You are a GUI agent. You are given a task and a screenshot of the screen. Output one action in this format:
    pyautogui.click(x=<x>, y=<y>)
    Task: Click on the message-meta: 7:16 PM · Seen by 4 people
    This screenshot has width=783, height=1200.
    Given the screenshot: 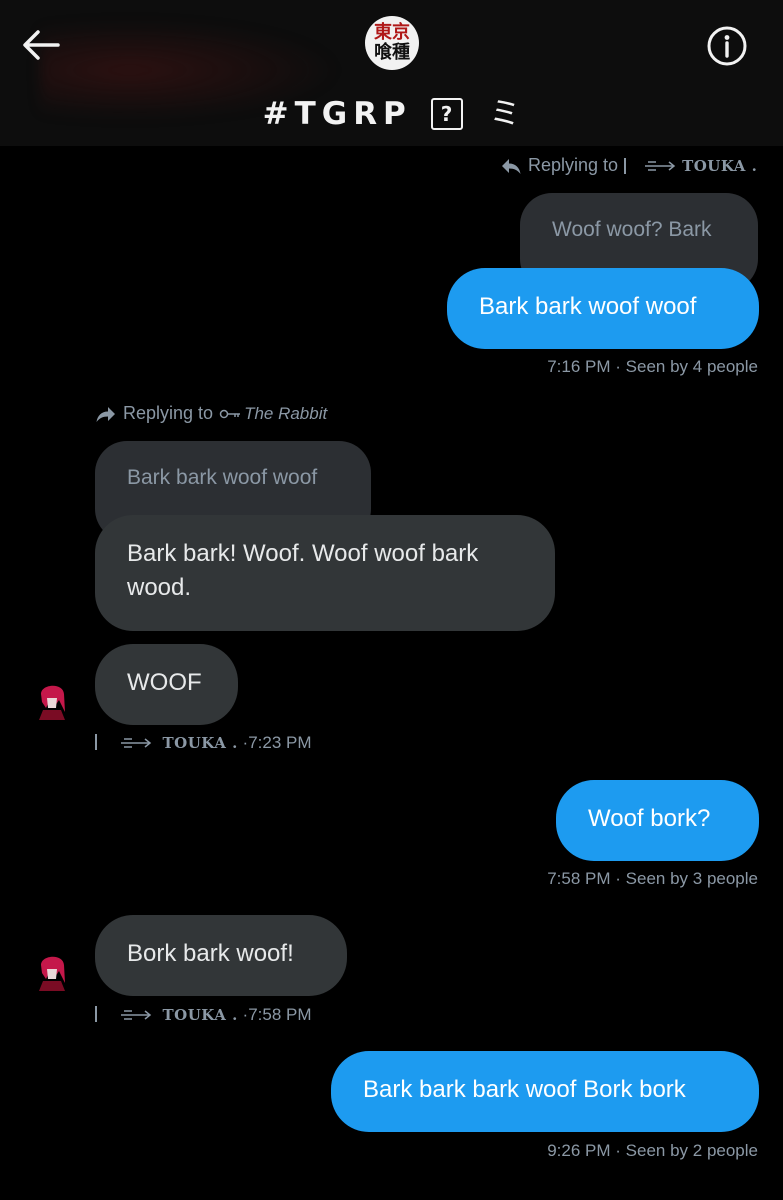 What is the action you would take?
    pyautogui.click(x=652, y=367)
    